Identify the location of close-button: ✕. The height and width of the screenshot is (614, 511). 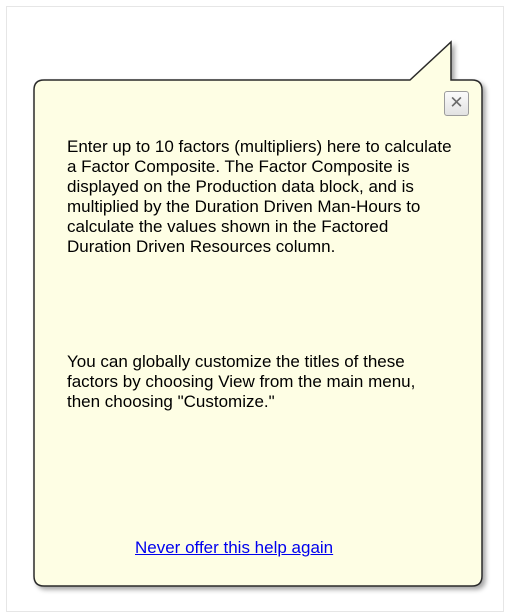
(456, 103).